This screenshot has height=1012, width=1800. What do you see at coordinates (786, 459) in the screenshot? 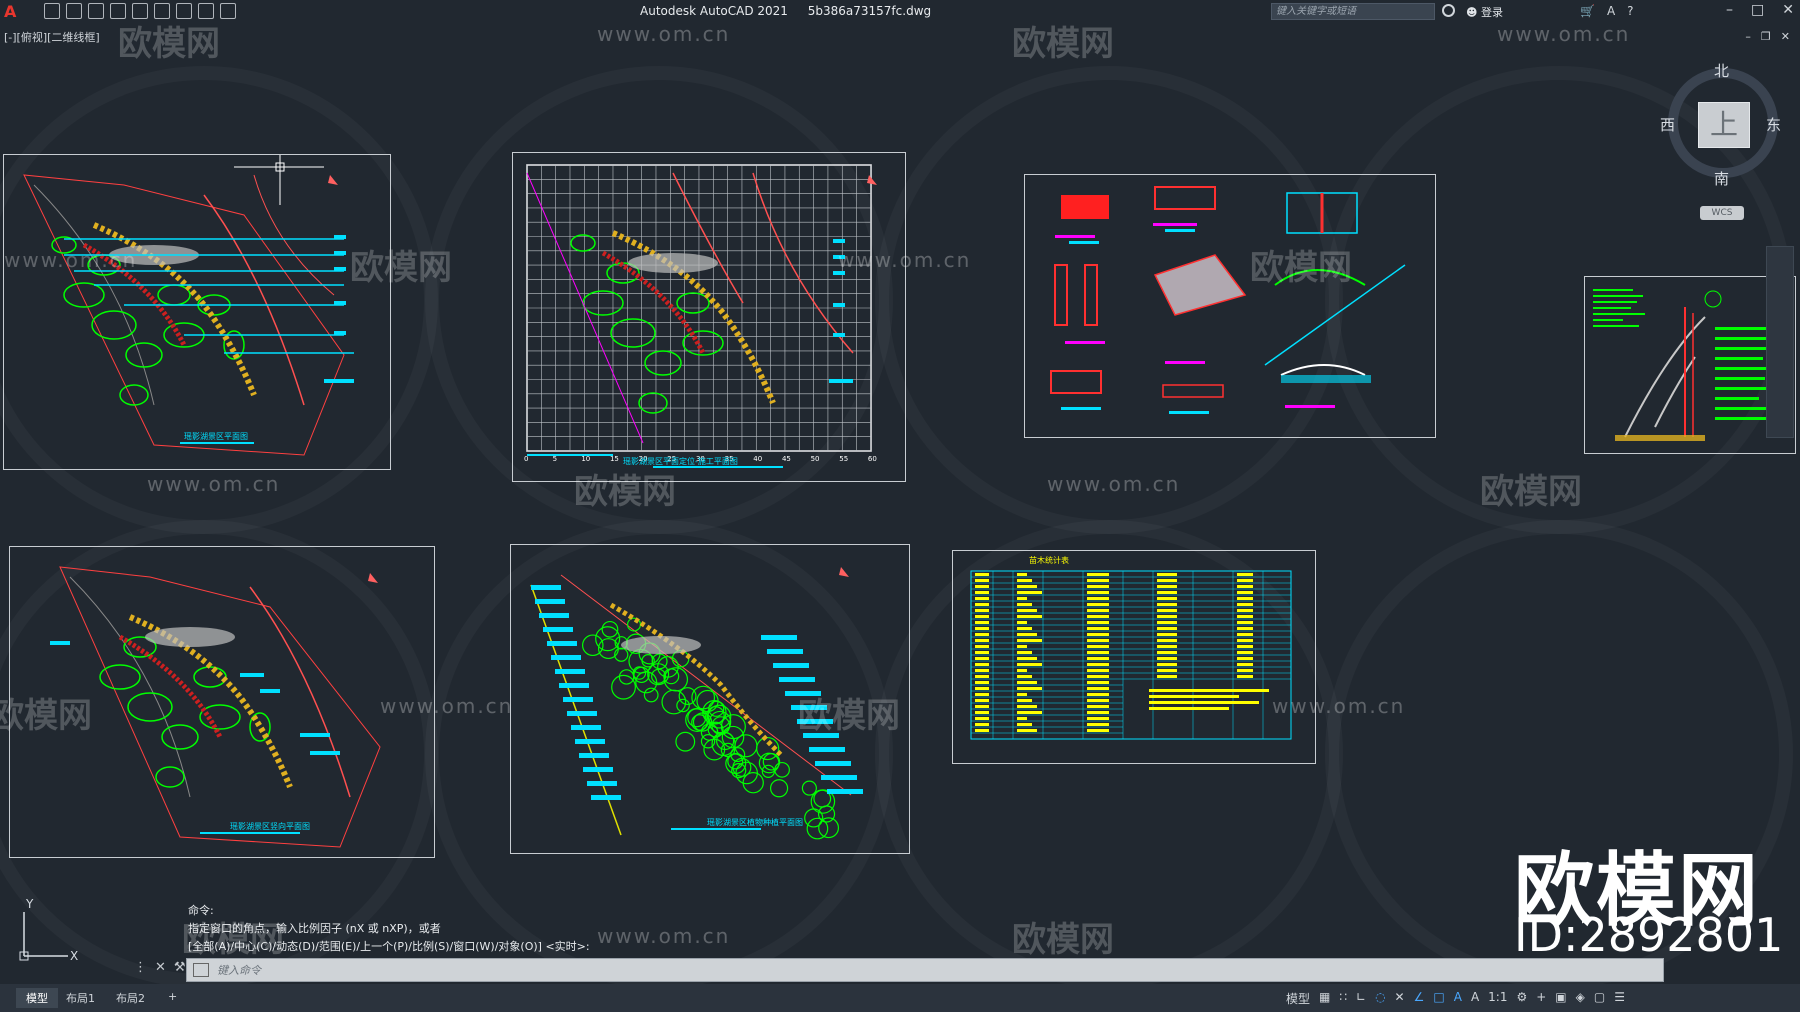
I see `grid-tick-label: 45` at bounding box center [786, 459].